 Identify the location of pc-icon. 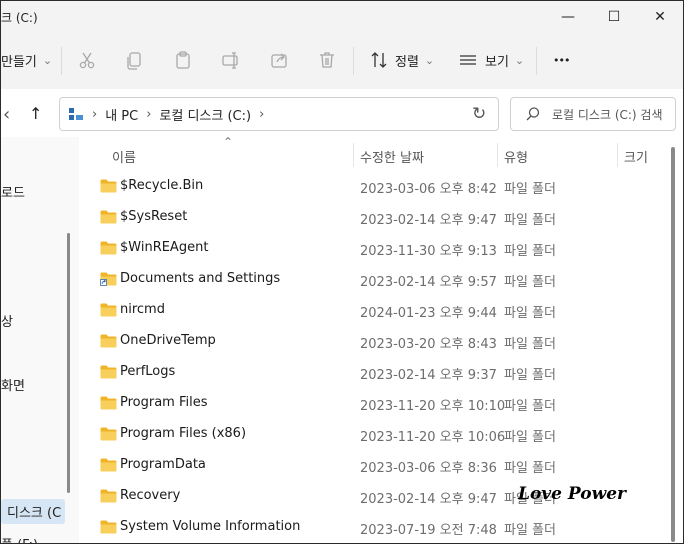
(76, 114).